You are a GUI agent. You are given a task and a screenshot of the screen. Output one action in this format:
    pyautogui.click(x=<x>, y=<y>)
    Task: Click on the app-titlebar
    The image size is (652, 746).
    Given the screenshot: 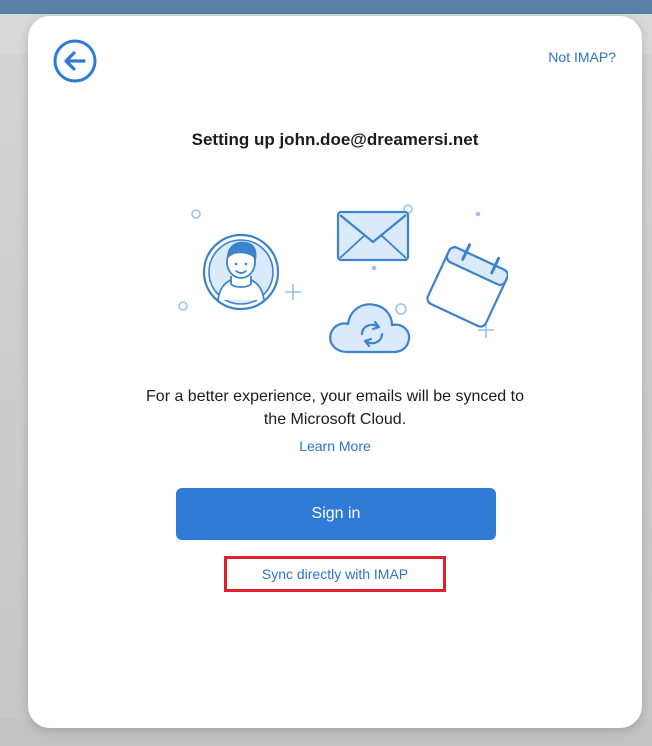 What is the action you would take?
    pyautogui.click(x=326, y=7)
    